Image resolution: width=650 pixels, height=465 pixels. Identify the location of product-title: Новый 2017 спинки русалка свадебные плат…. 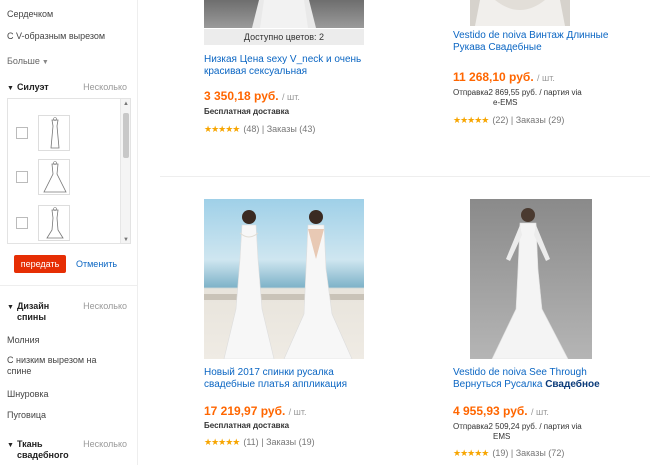
(289, 379).